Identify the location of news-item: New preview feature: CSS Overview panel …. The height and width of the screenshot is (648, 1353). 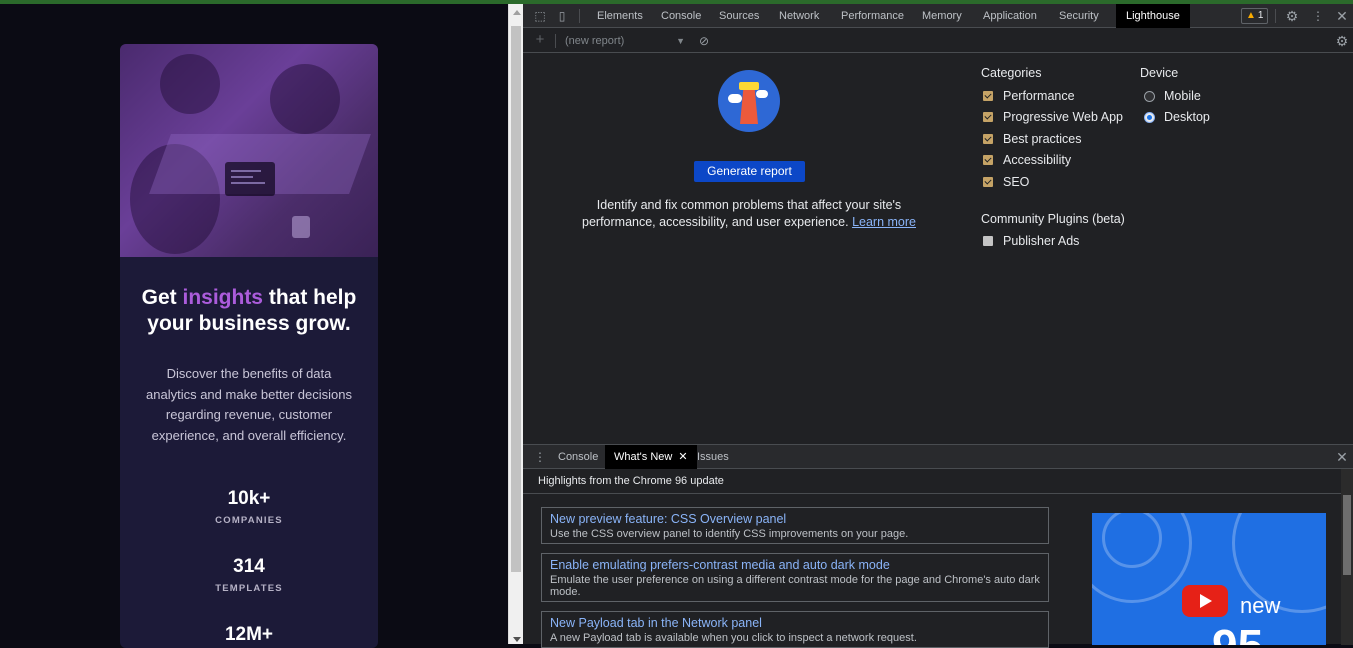
(795, 525).